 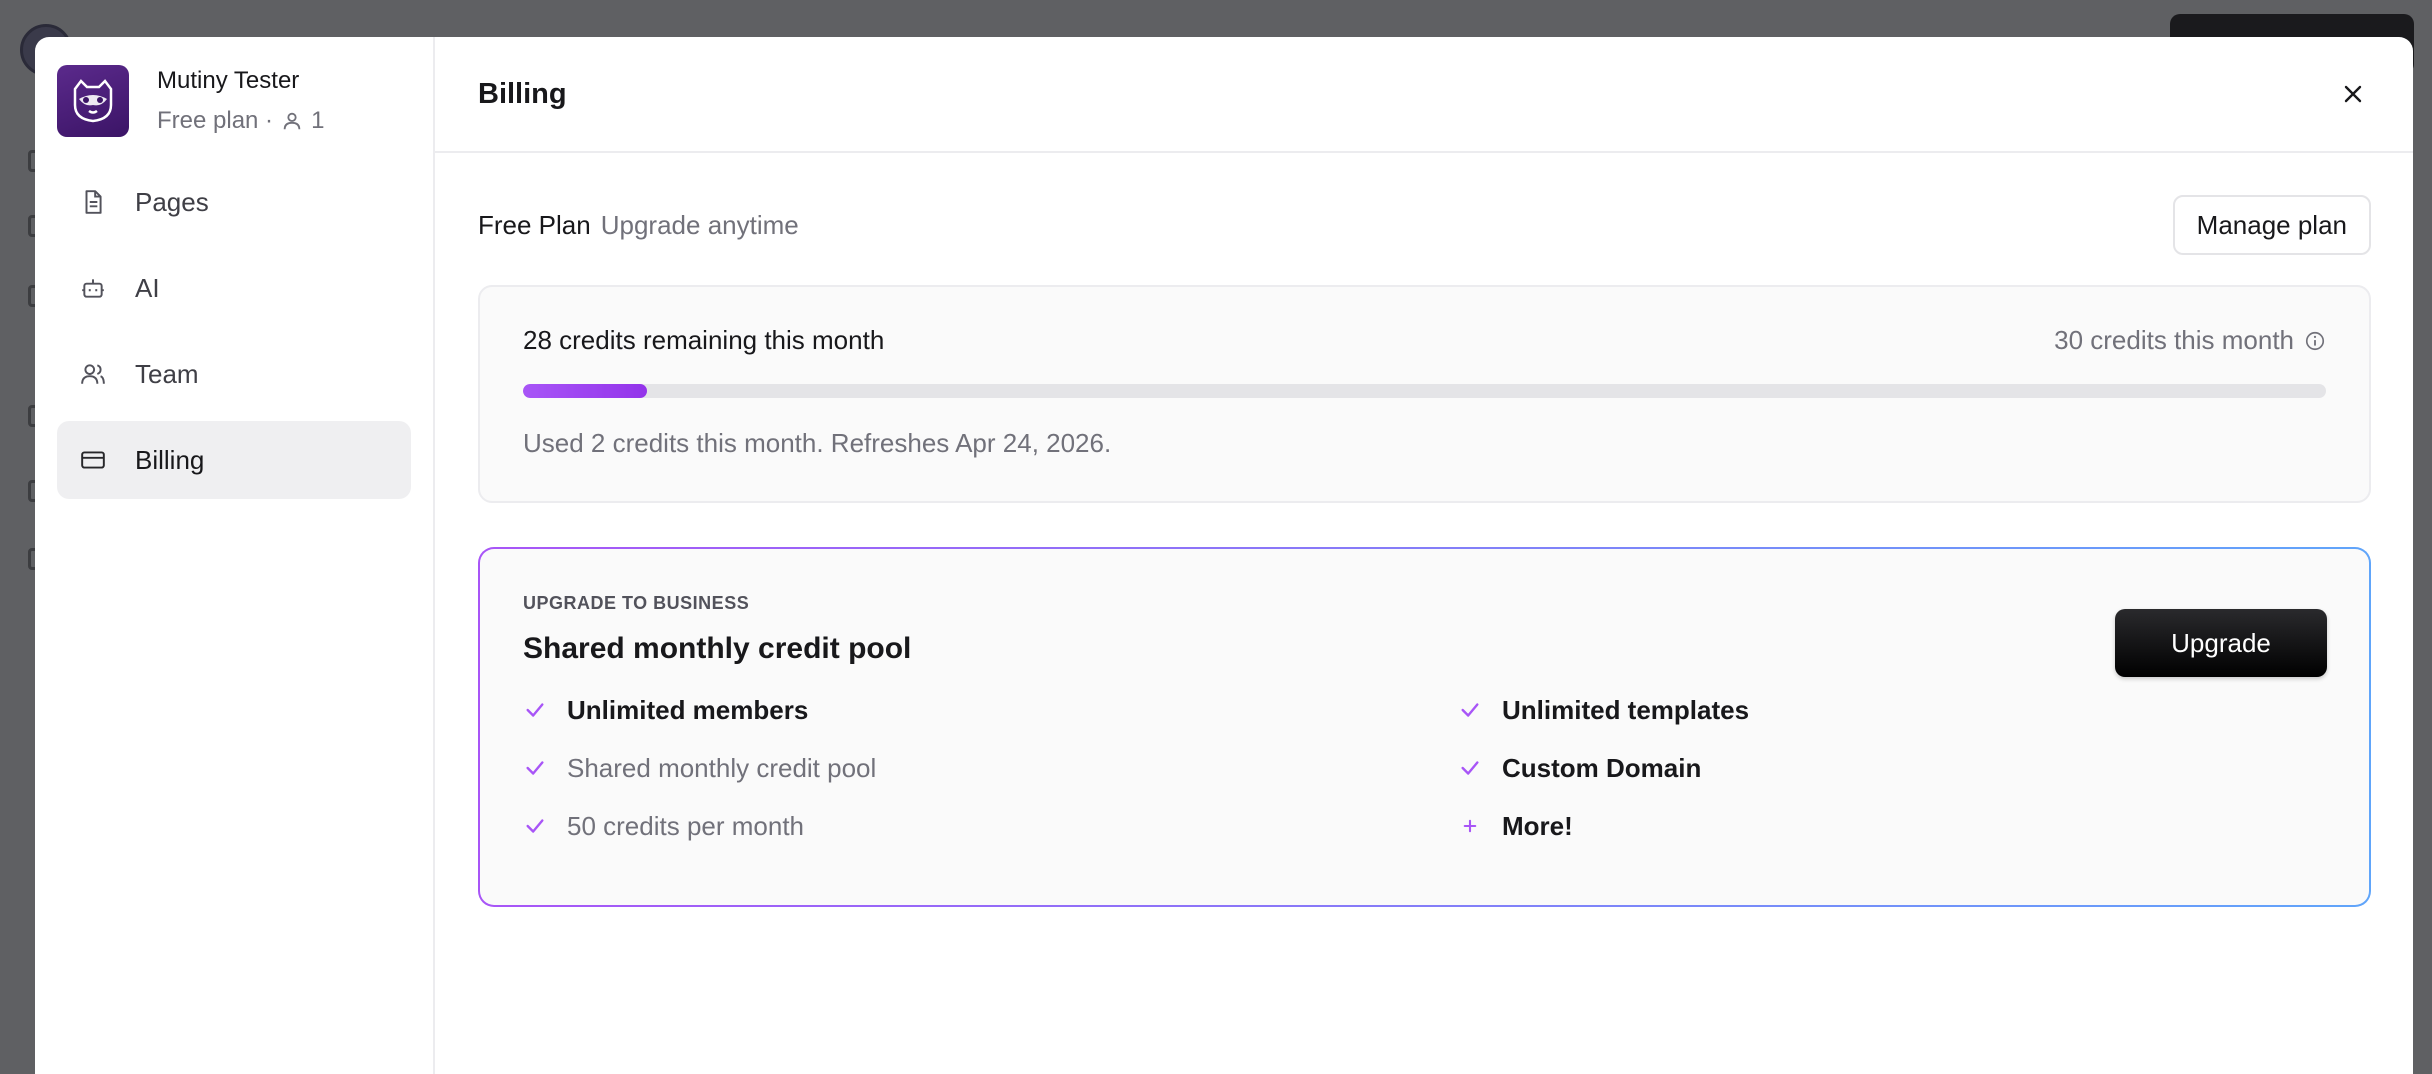 What do you see at coordinates (636, 603) in the screenshot?
I see `upgrade-eyebrow: UPGRADE TO BUSINESS` at bounding box center [636, 603].